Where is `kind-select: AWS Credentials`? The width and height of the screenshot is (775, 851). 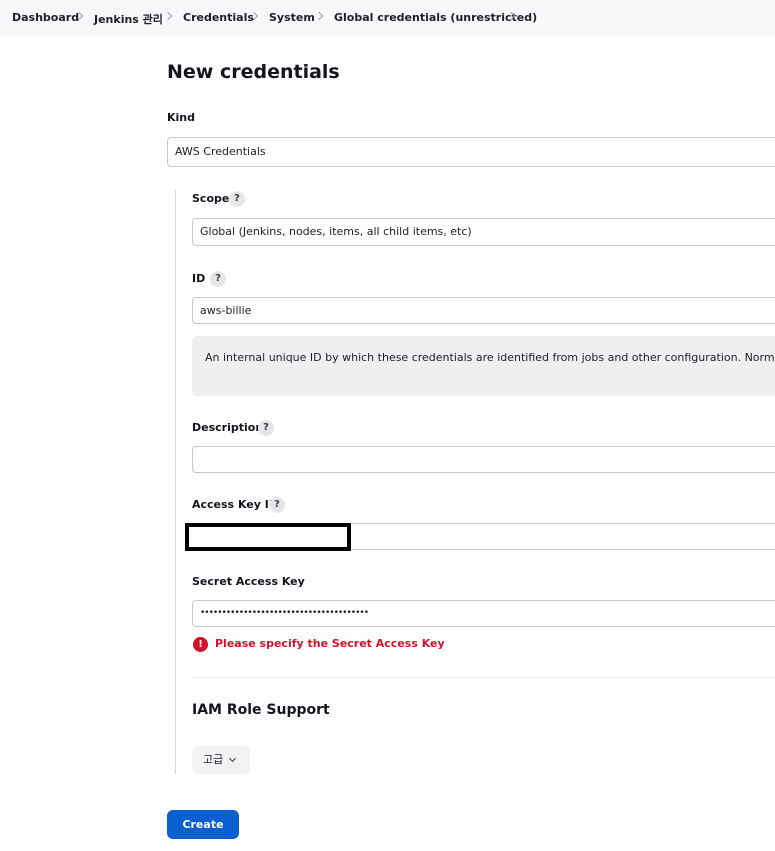
kind-select: AWS Credentials is located at coordinates (471, 152).